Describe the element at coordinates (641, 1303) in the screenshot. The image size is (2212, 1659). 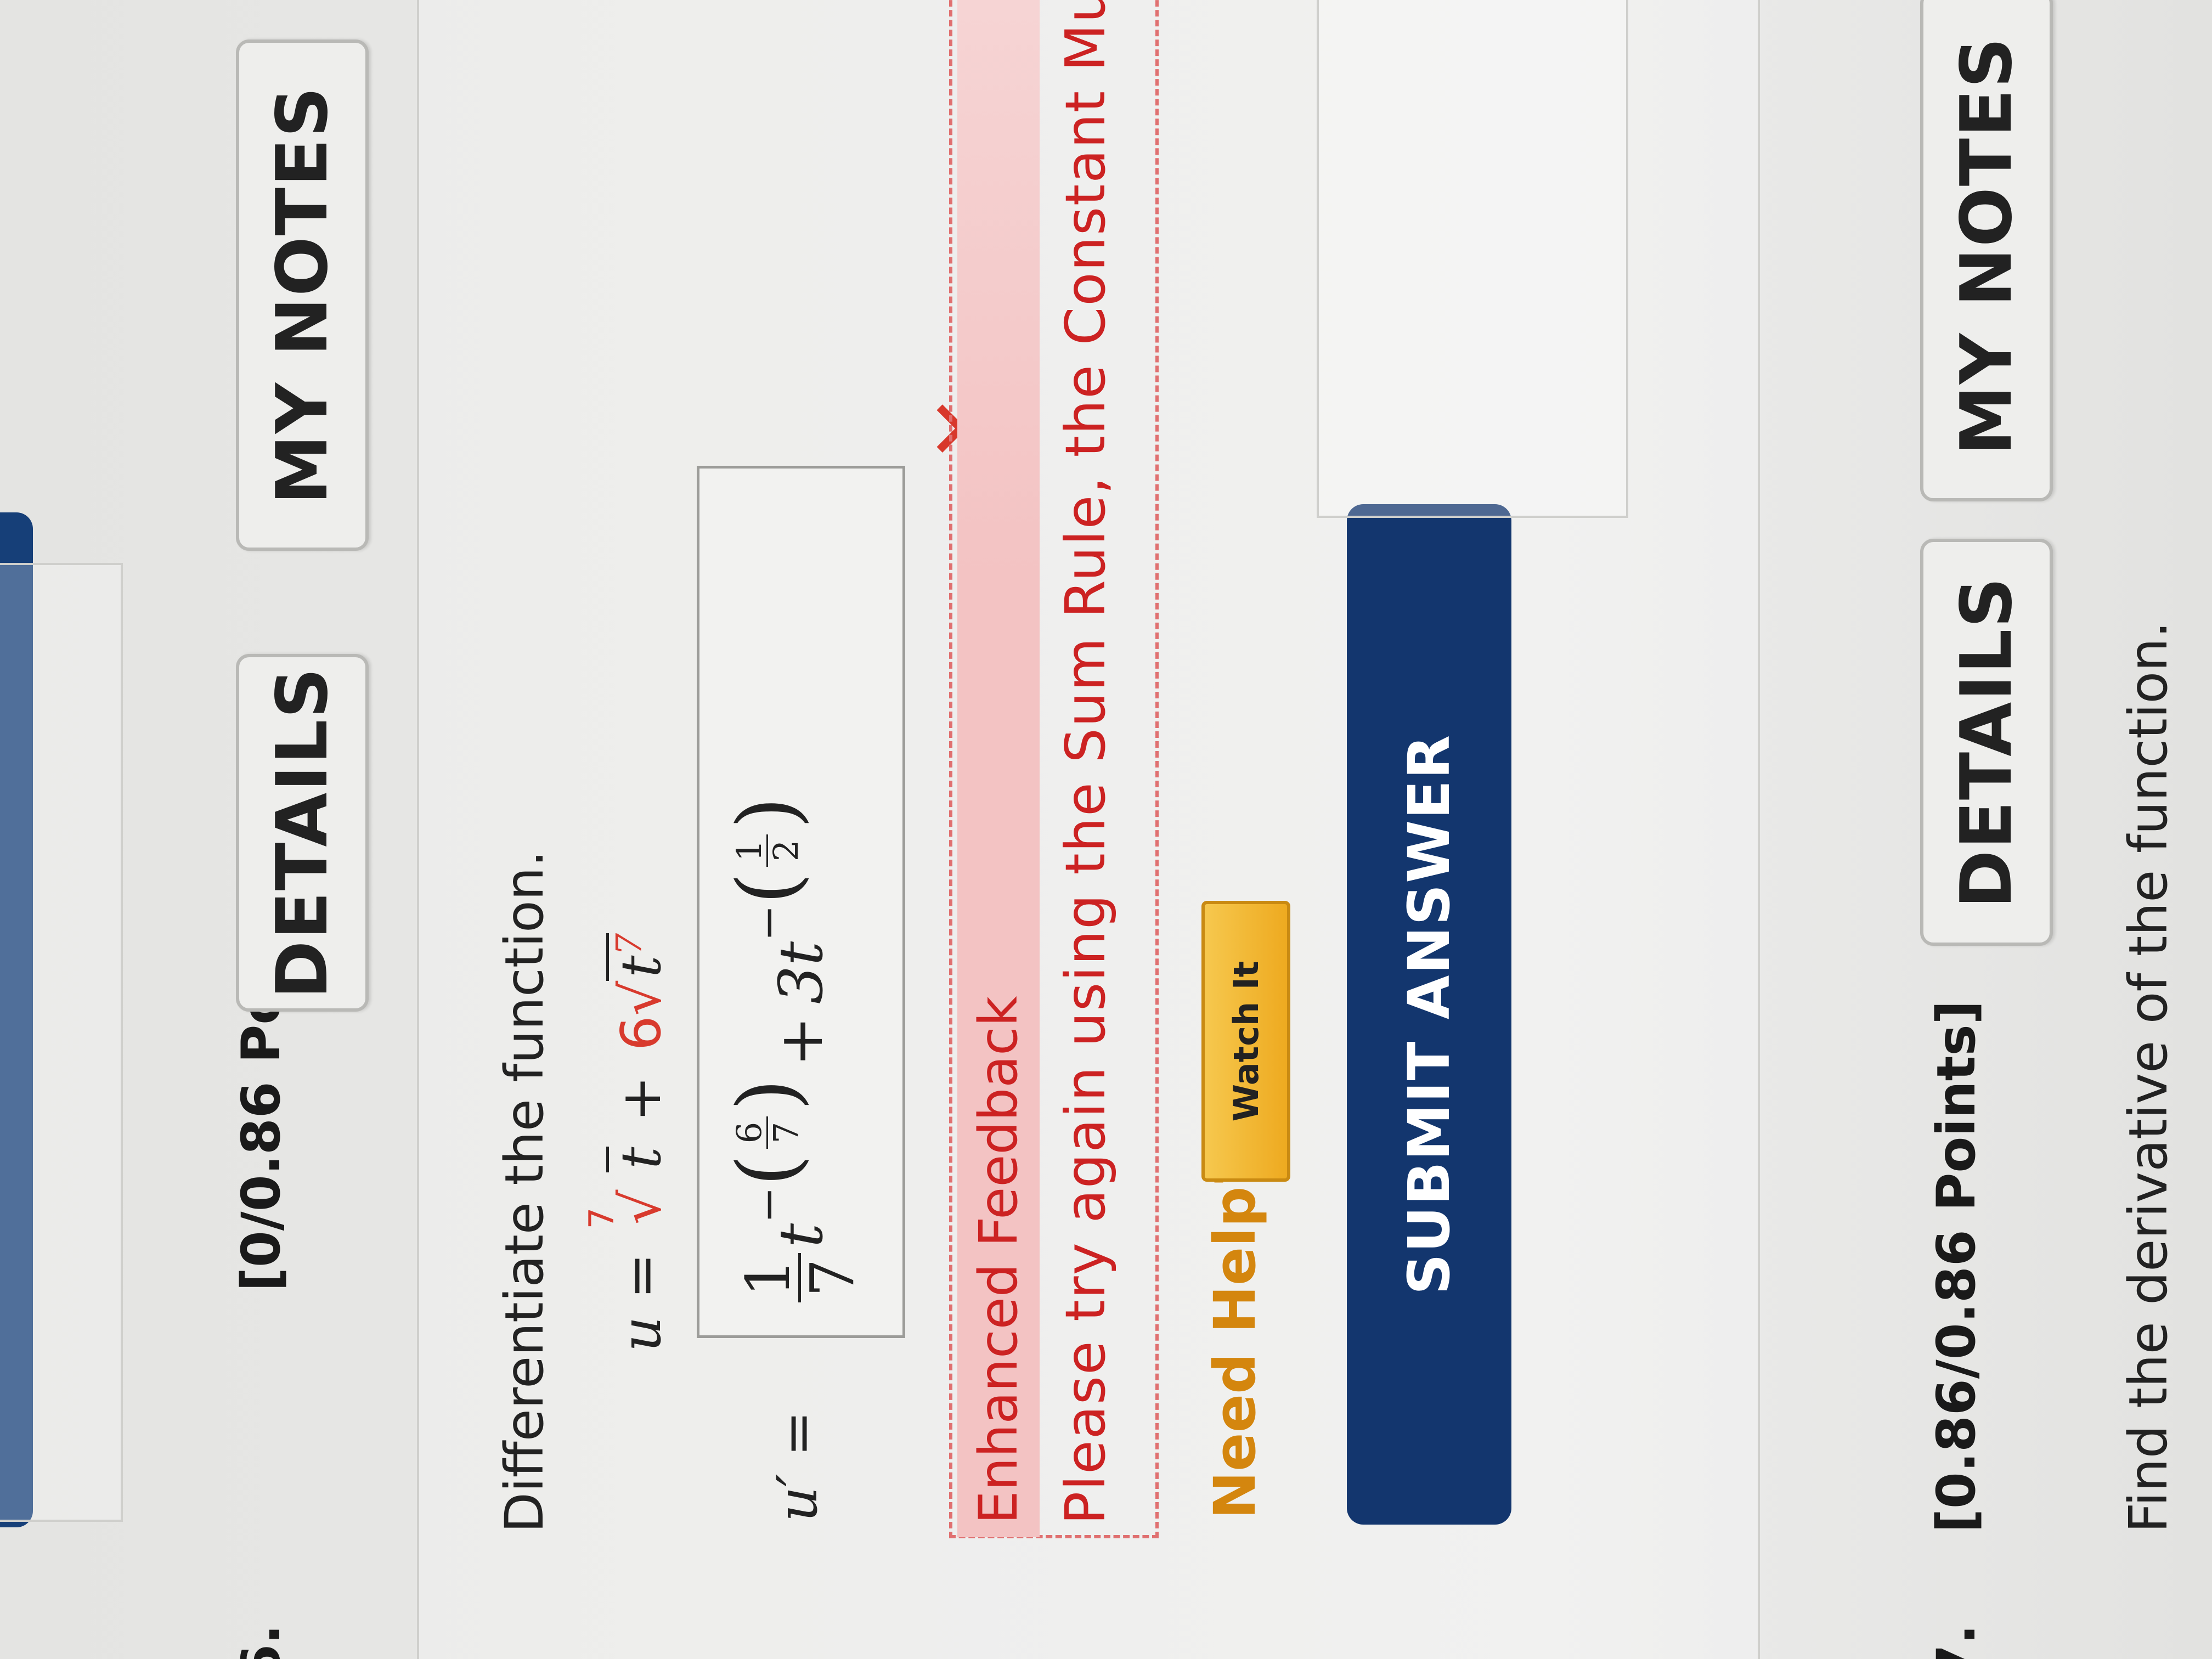
I see `function-lhs: u =` at that location.